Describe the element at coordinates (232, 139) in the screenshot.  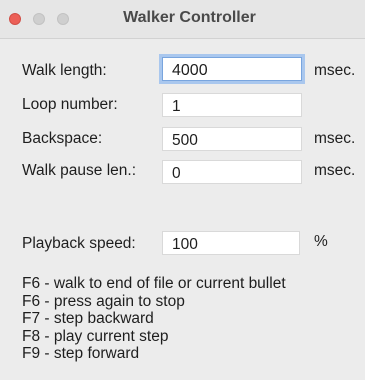
I see `backspace-input` at that location.